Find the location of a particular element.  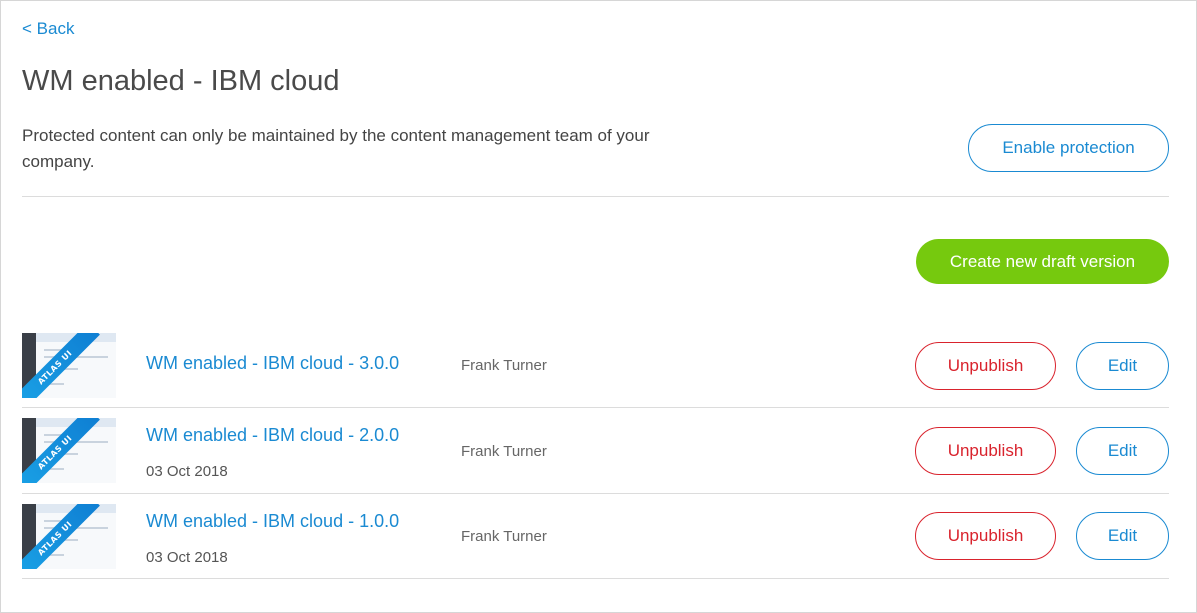

section-divider is located at coordinates (595, 196).